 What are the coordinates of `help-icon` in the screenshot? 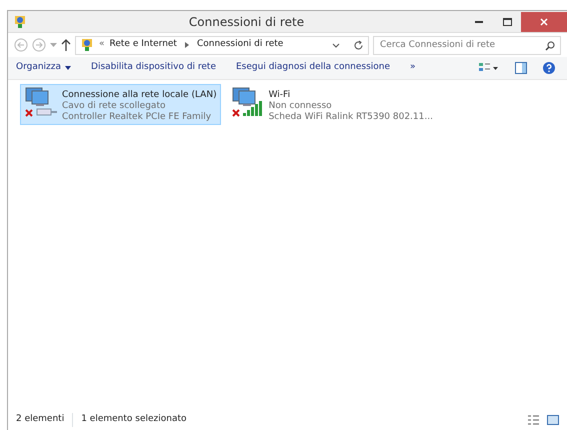 It's located at (549, 68).